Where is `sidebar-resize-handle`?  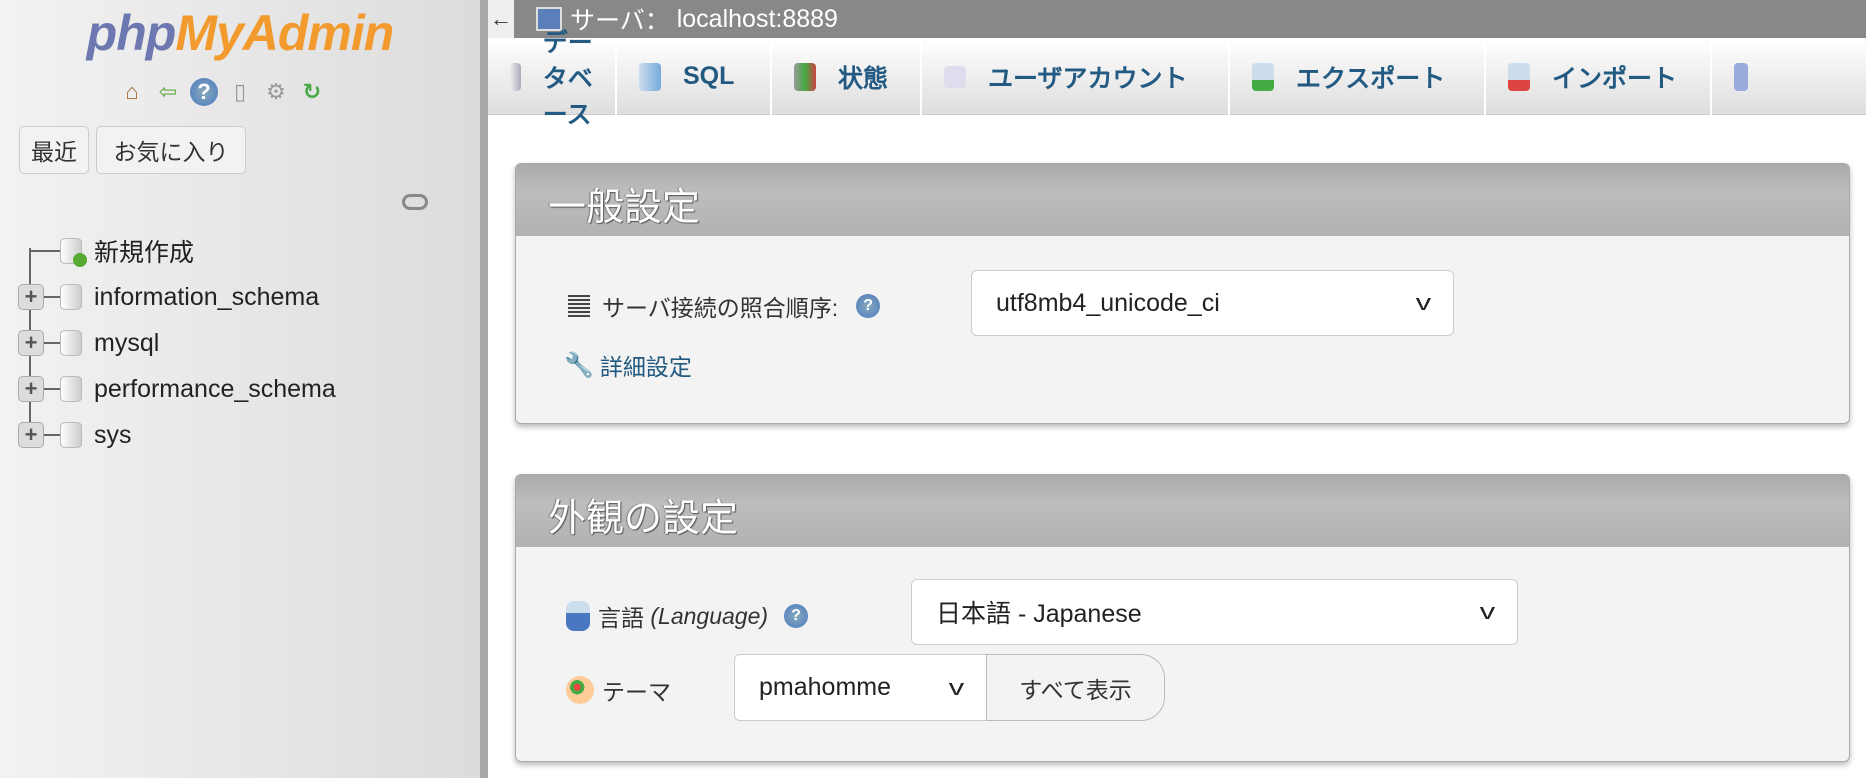 sidebar-resize-handle is located at coordinates (484, 389).